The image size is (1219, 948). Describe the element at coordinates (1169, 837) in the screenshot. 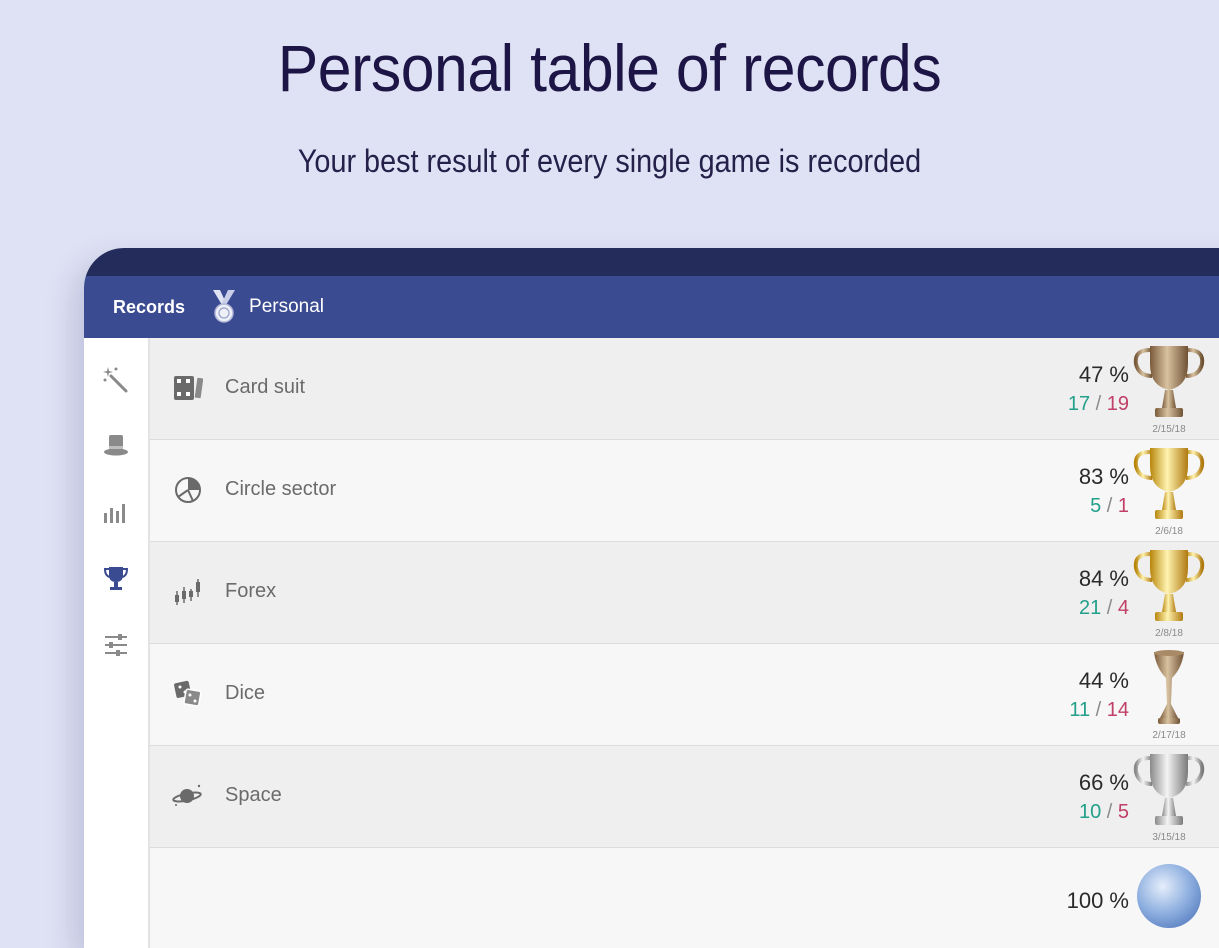

I see `record-date: 3/15/18` at that location.